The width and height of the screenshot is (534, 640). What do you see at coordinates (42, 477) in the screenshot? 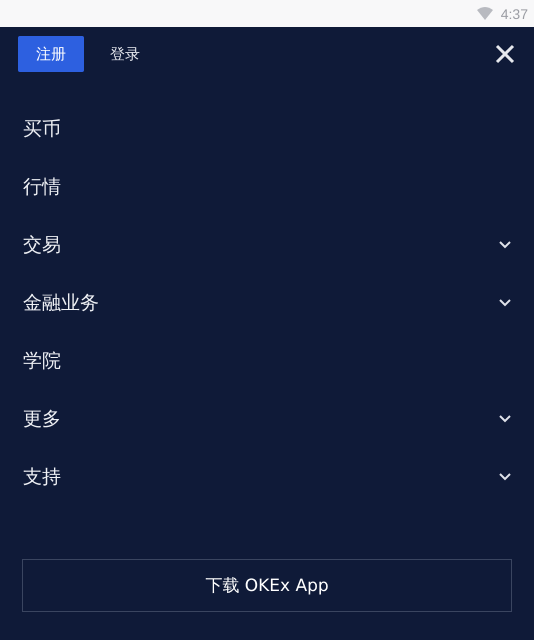
I see `menu-item: 支持` at bounding box center [42, 477].